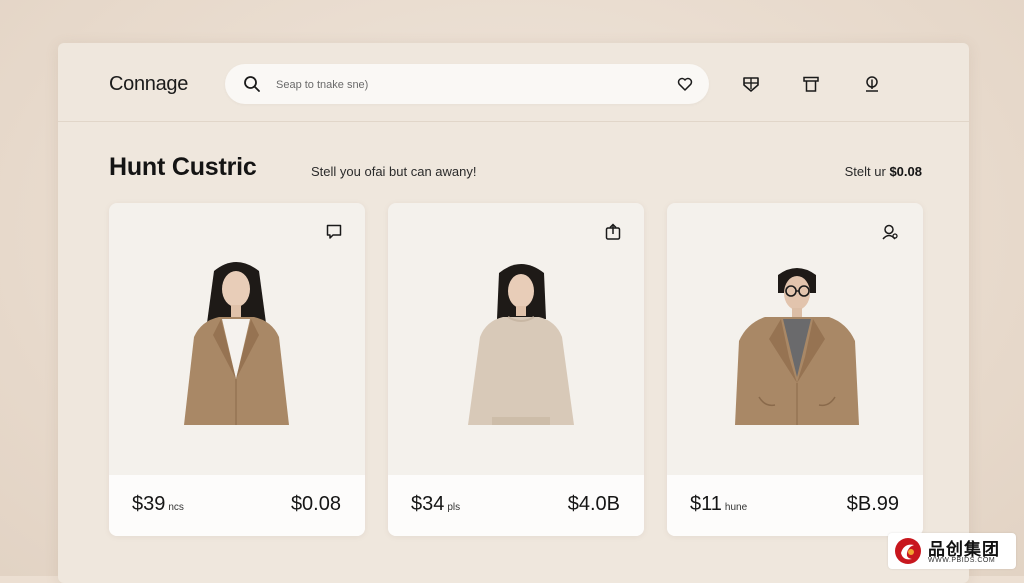 This screenshot has height=583, width=1024. Describe the element at coordinates (334, 232) in the screenshot. I see `chat-icon` at that location.